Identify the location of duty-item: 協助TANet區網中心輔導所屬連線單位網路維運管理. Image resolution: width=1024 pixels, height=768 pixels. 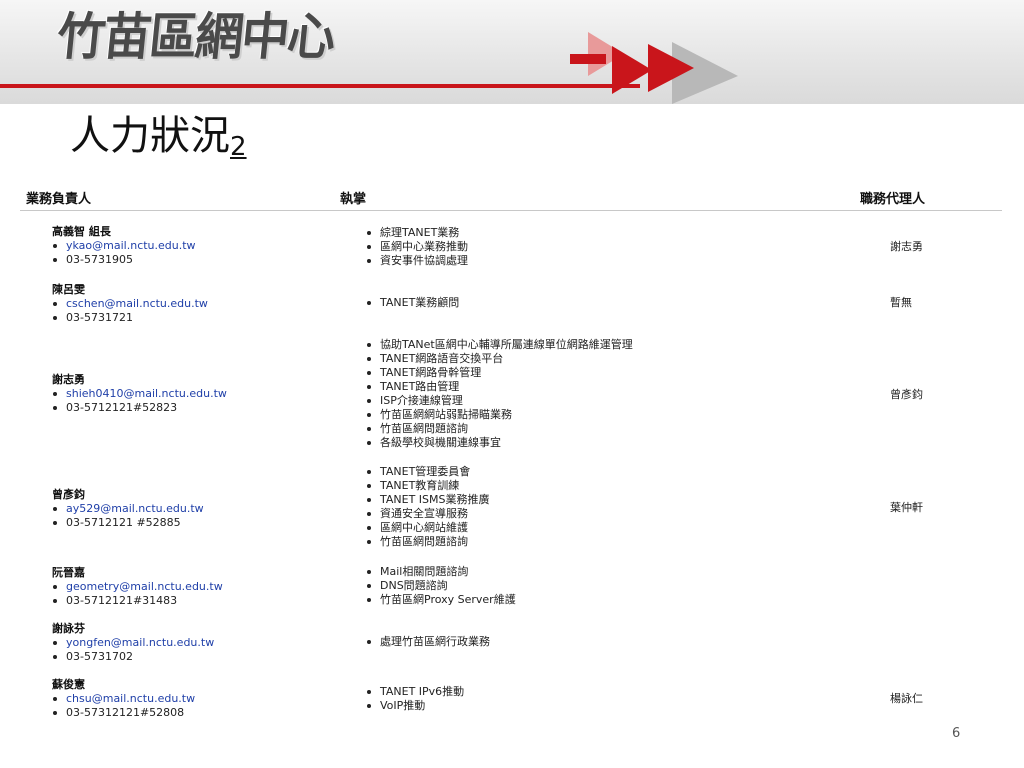
(499, 345).